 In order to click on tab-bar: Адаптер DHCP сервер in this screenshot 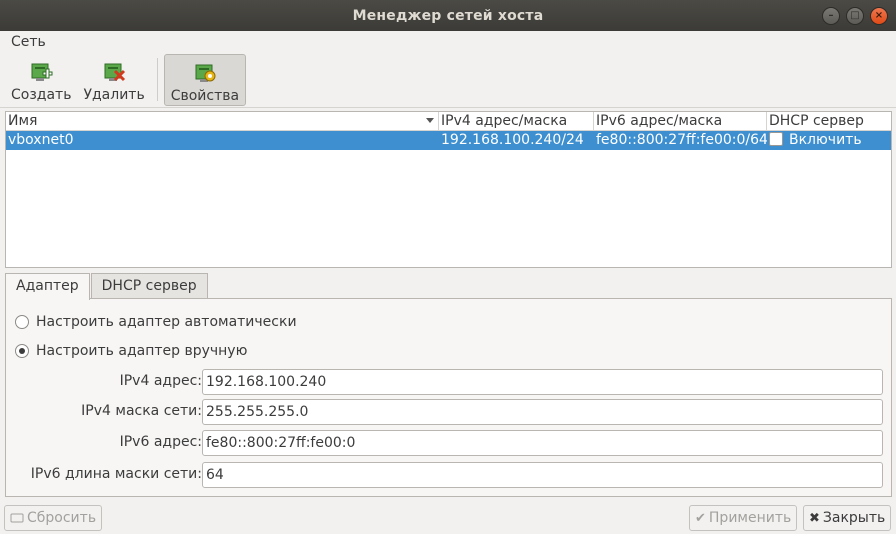, I will do `click(107, 286)`.